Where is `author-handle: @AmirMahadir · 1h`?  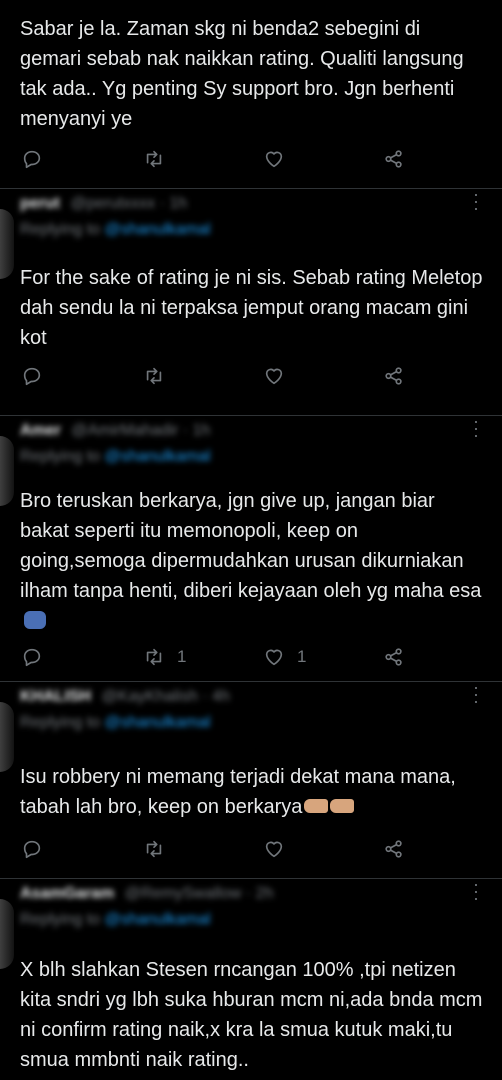
author-handle: @AmirMahadir · 1h is located at coordinates (140, 430).